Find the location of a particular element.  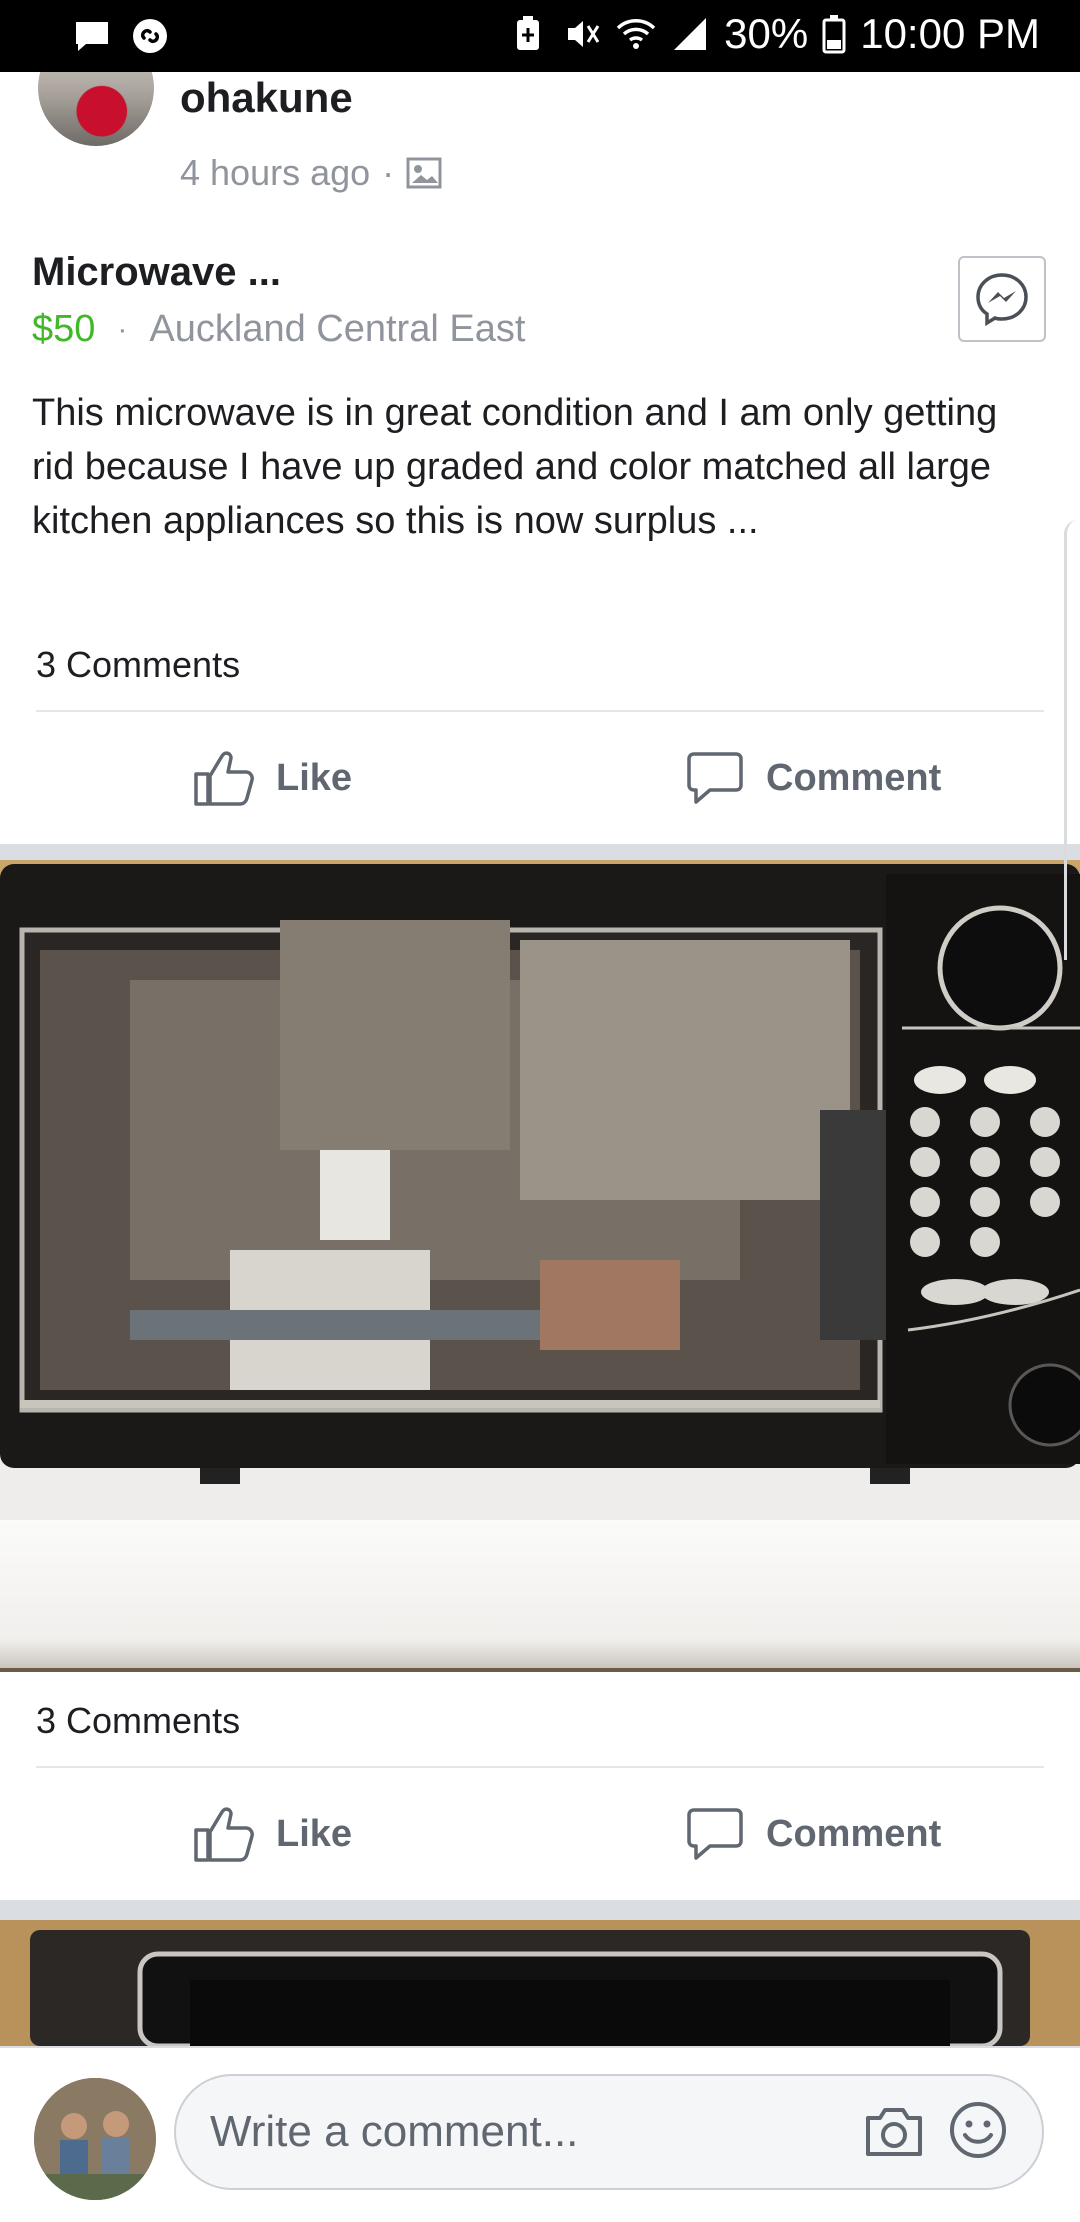

action-bar-2: Like Comment is located at coordinates (540, 1834).